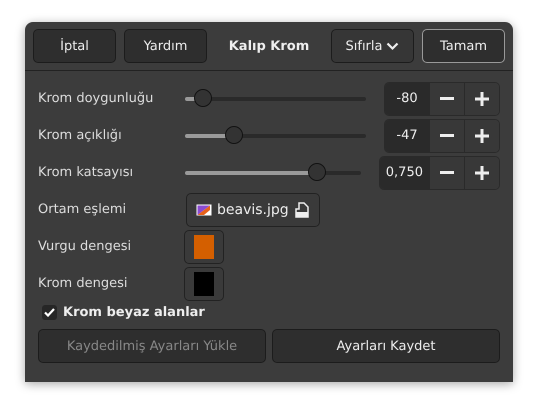  What do you see at coordinates (253, 209) in the screenshot?
I see `file-chooser-button: beavis.jpg` at bounding box center [253, 209].